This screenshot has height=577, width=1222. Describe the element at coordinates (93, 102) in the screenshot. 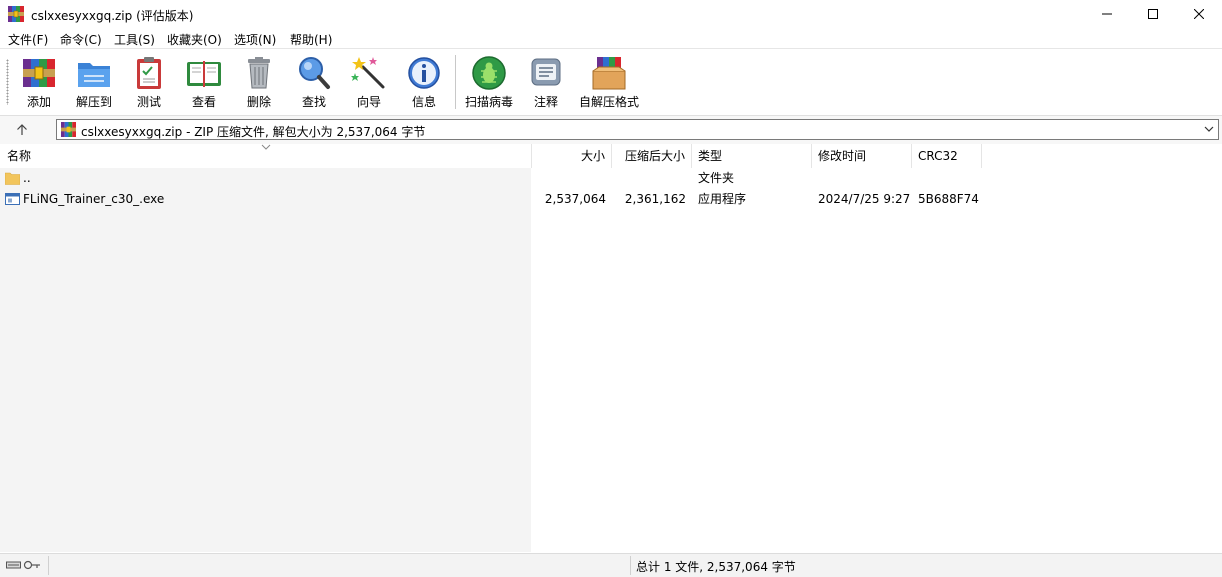

I see `extract-label: 解压到` at that location.